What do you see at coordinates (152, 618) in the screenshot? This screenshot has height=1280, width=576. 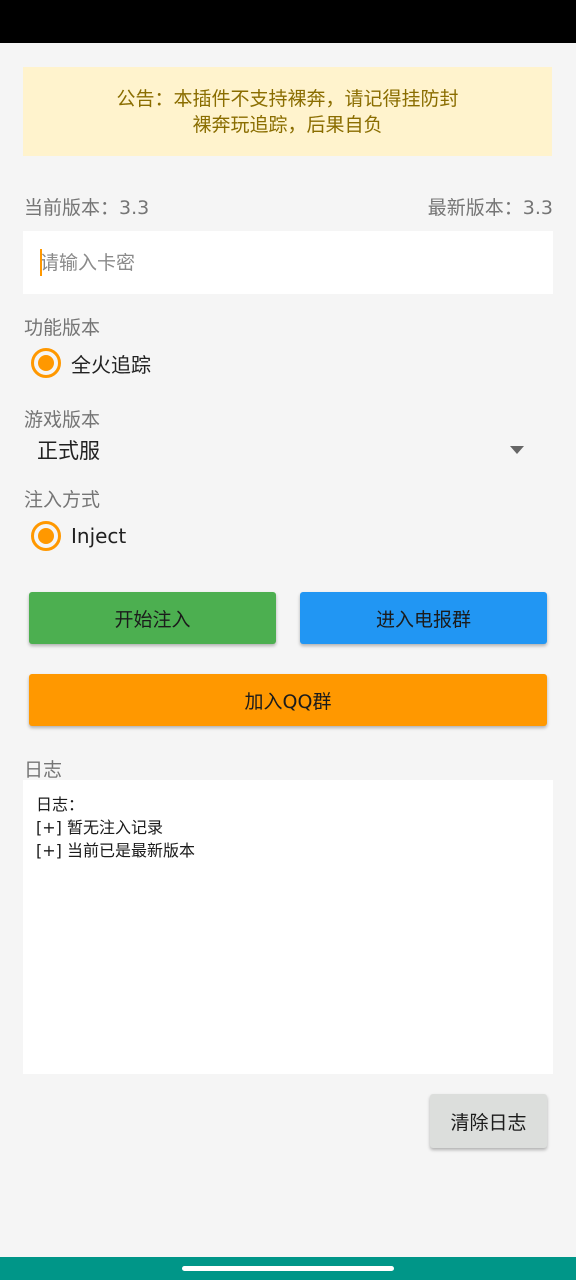 I see `start-inject-button: 开始注入` at bounding box center [152, 618].